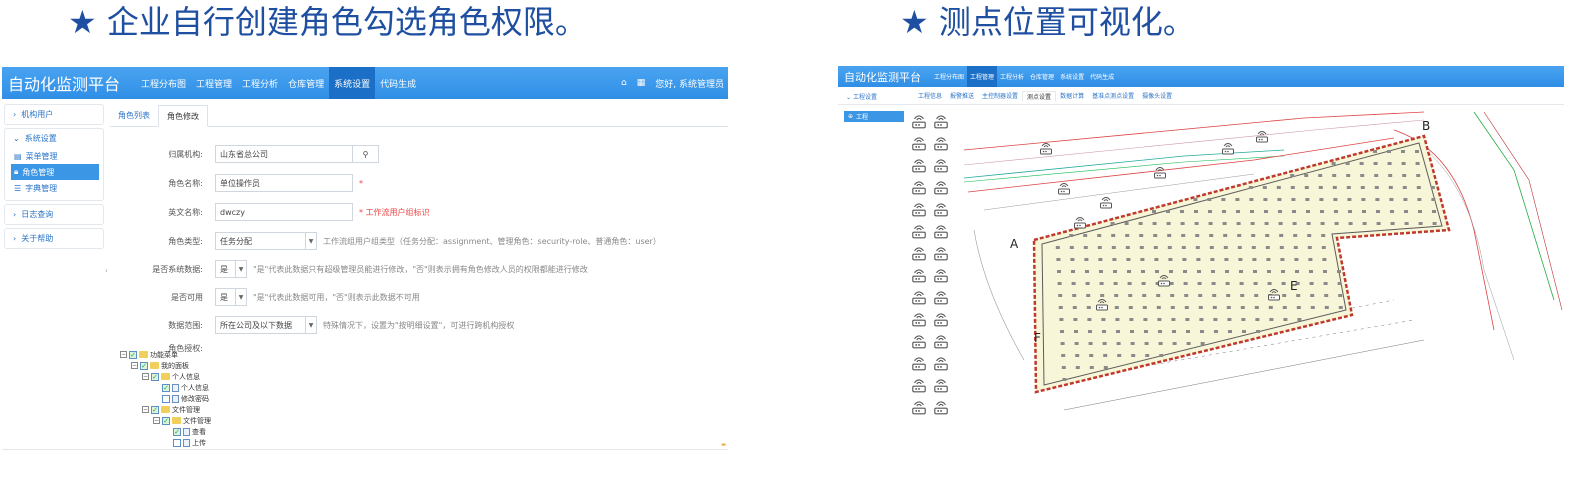  I want to click on grid-icon: ▦, so click(641, 83).